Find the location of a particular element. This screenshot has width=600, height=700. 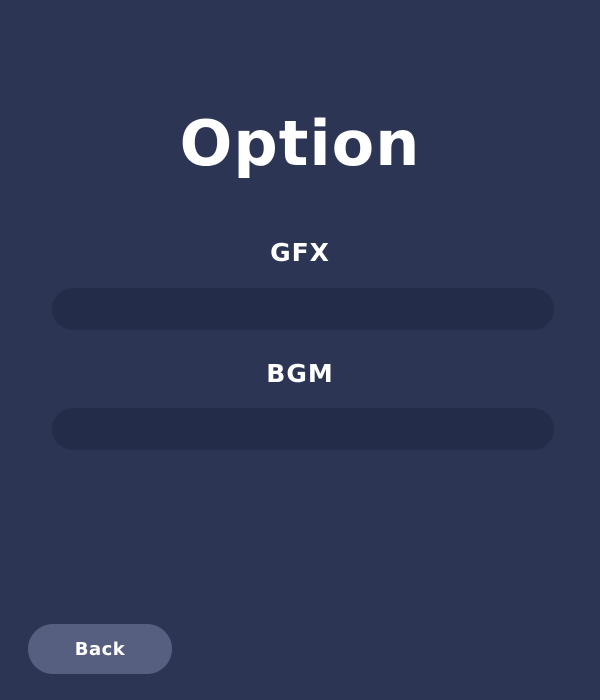

bgm-slider is located at coordinates (303, 429).